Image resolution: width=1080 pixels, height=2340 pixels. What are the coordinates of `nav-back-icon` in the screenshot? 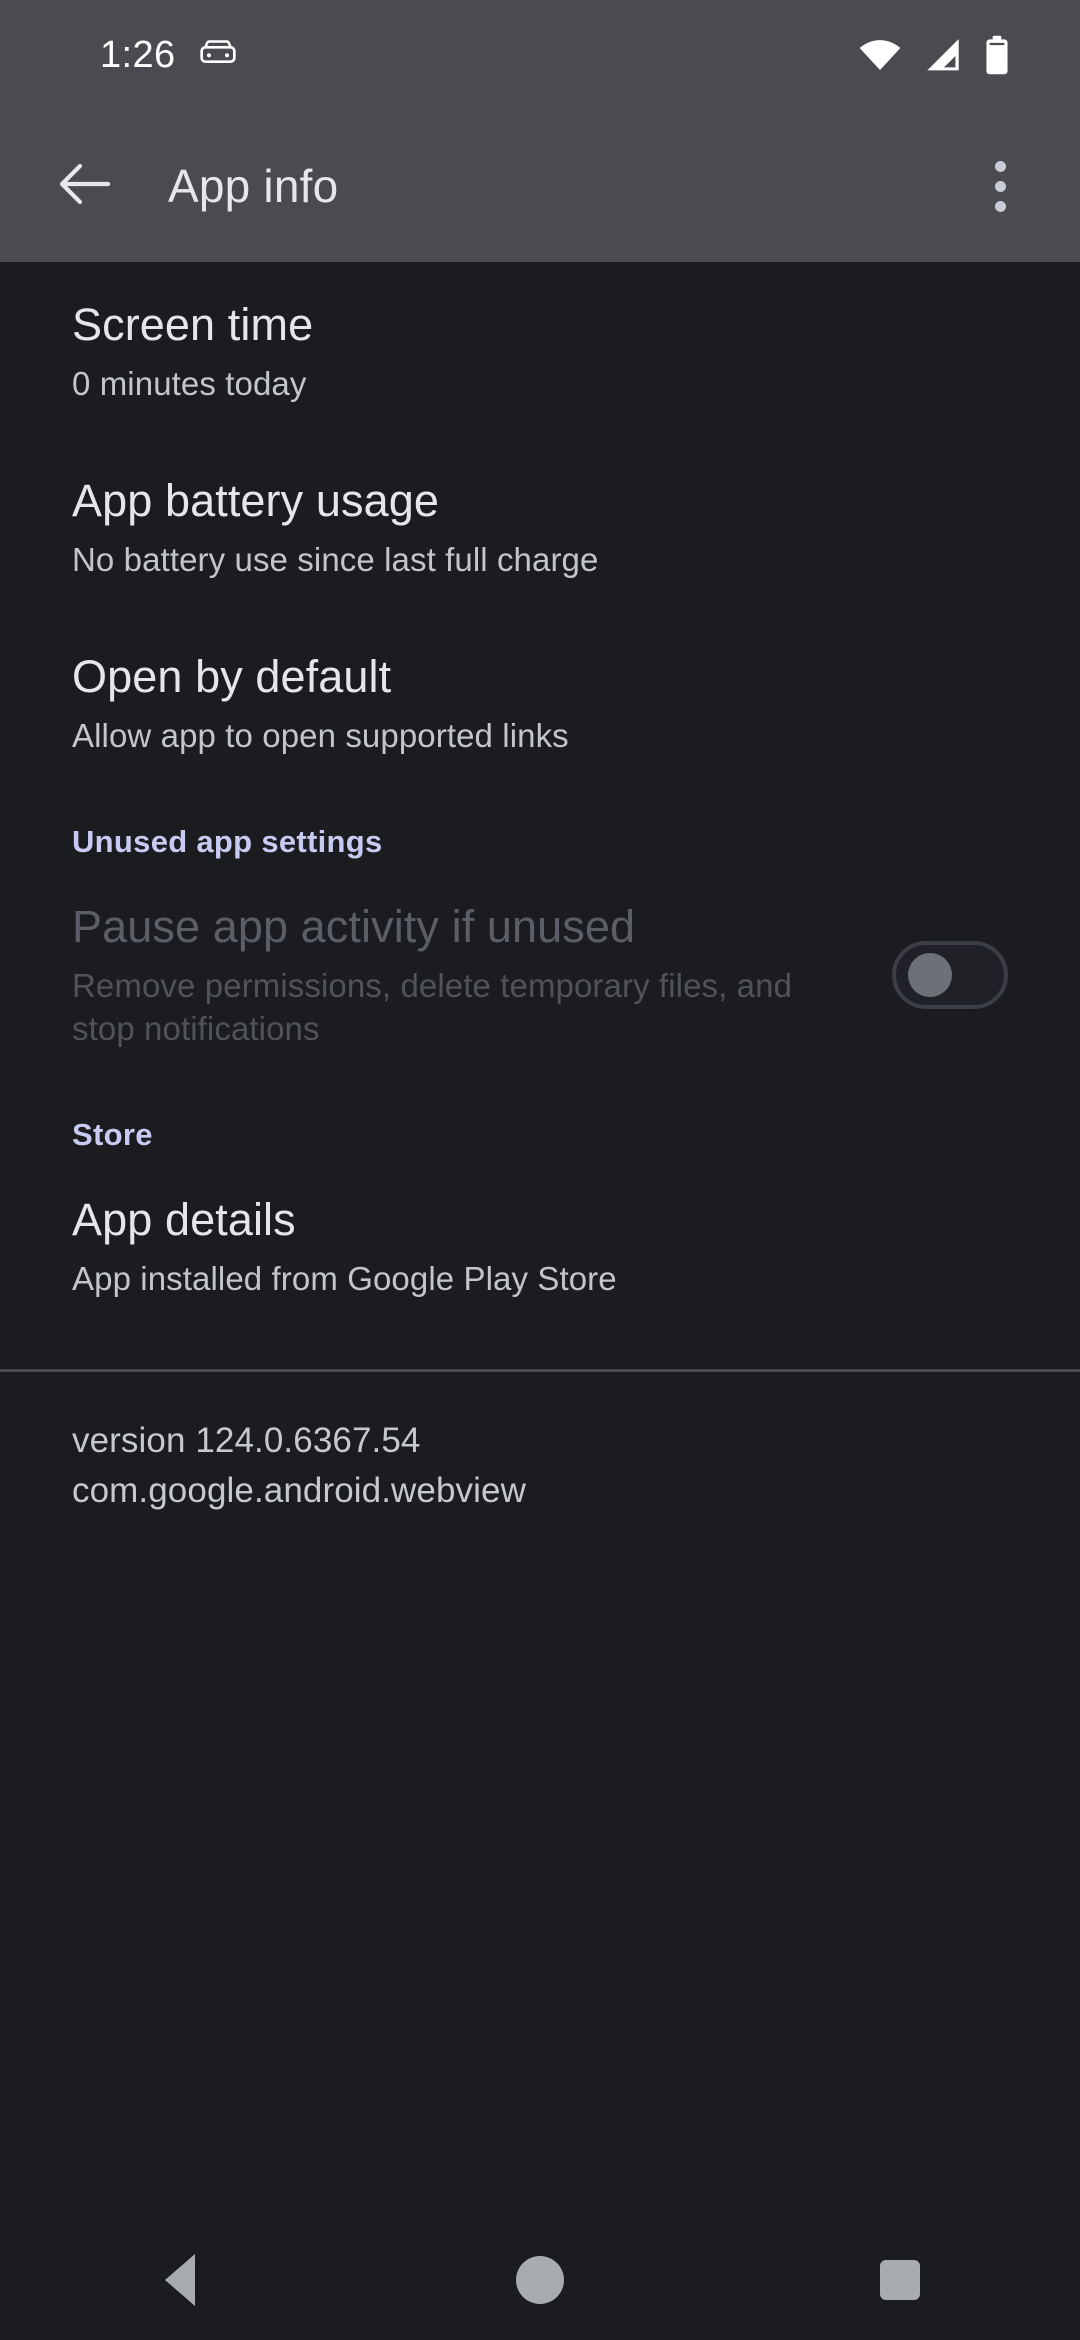 It's located at (180, 2280).